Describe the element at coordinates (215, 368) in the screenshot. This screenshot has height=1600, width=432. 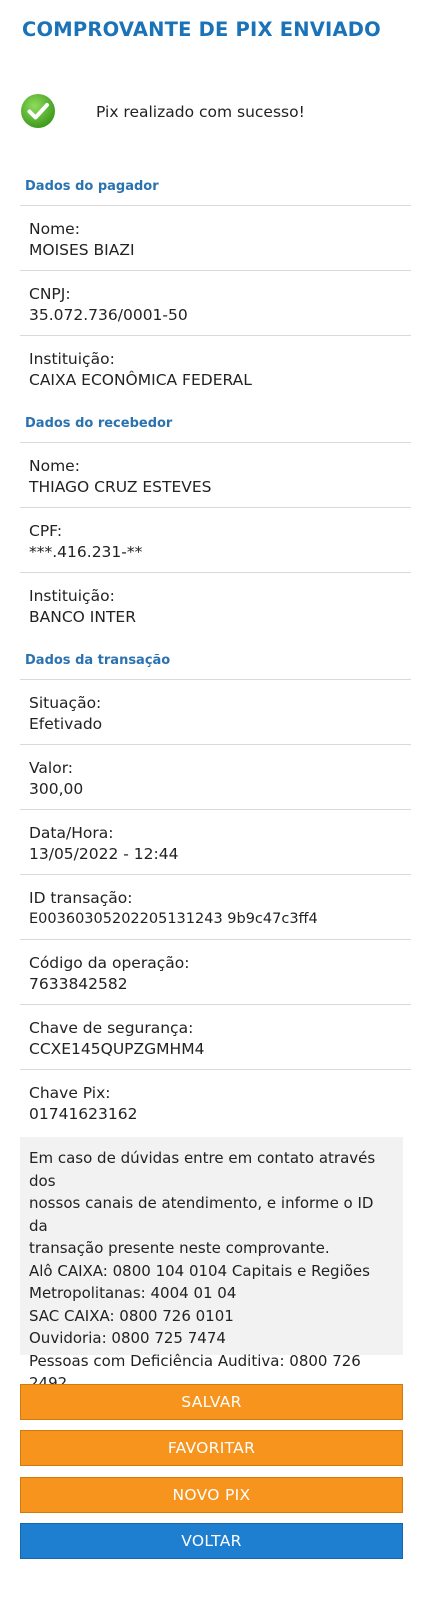
I see `field-pagador-instituicao: Instituição: CAIXA ECONÔMICA FEDERAL` at that location.